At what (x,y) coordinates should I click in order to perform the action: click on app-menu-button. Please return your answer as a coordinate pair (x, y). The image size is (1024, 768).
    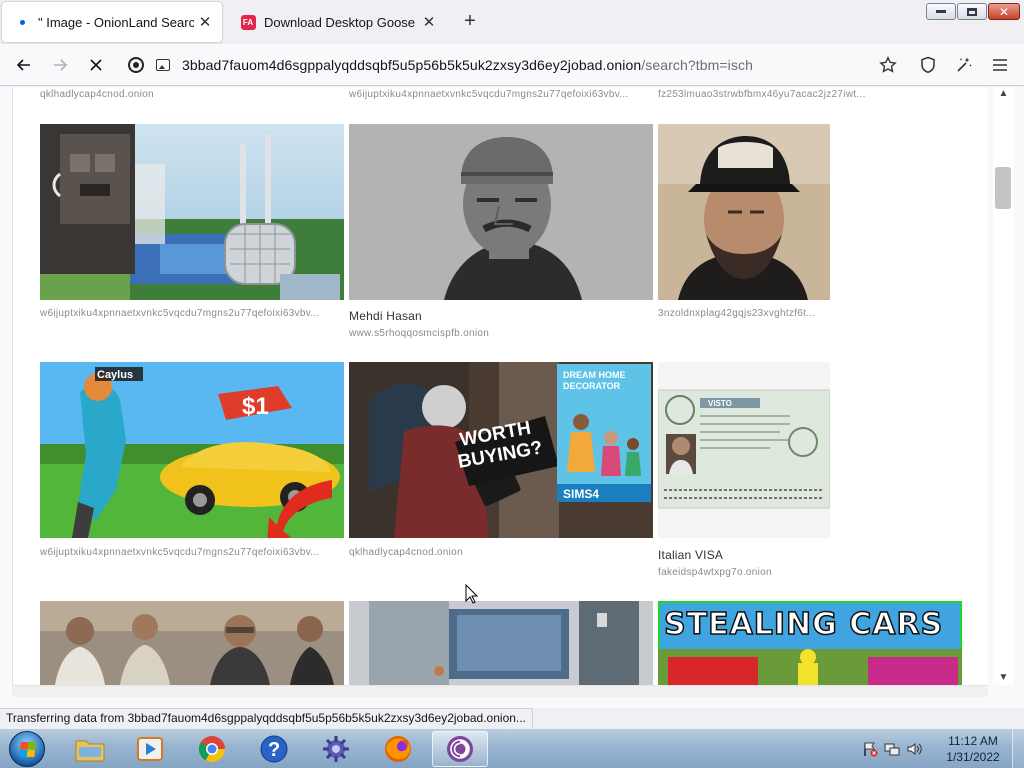
    Looking at the image, I should click on (1000, 65).